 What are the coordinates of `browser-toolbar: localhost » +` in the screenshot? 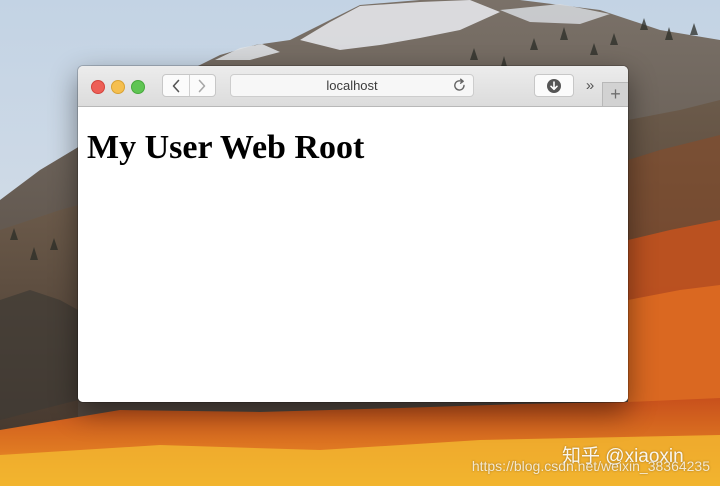 It's located at (353, 86).